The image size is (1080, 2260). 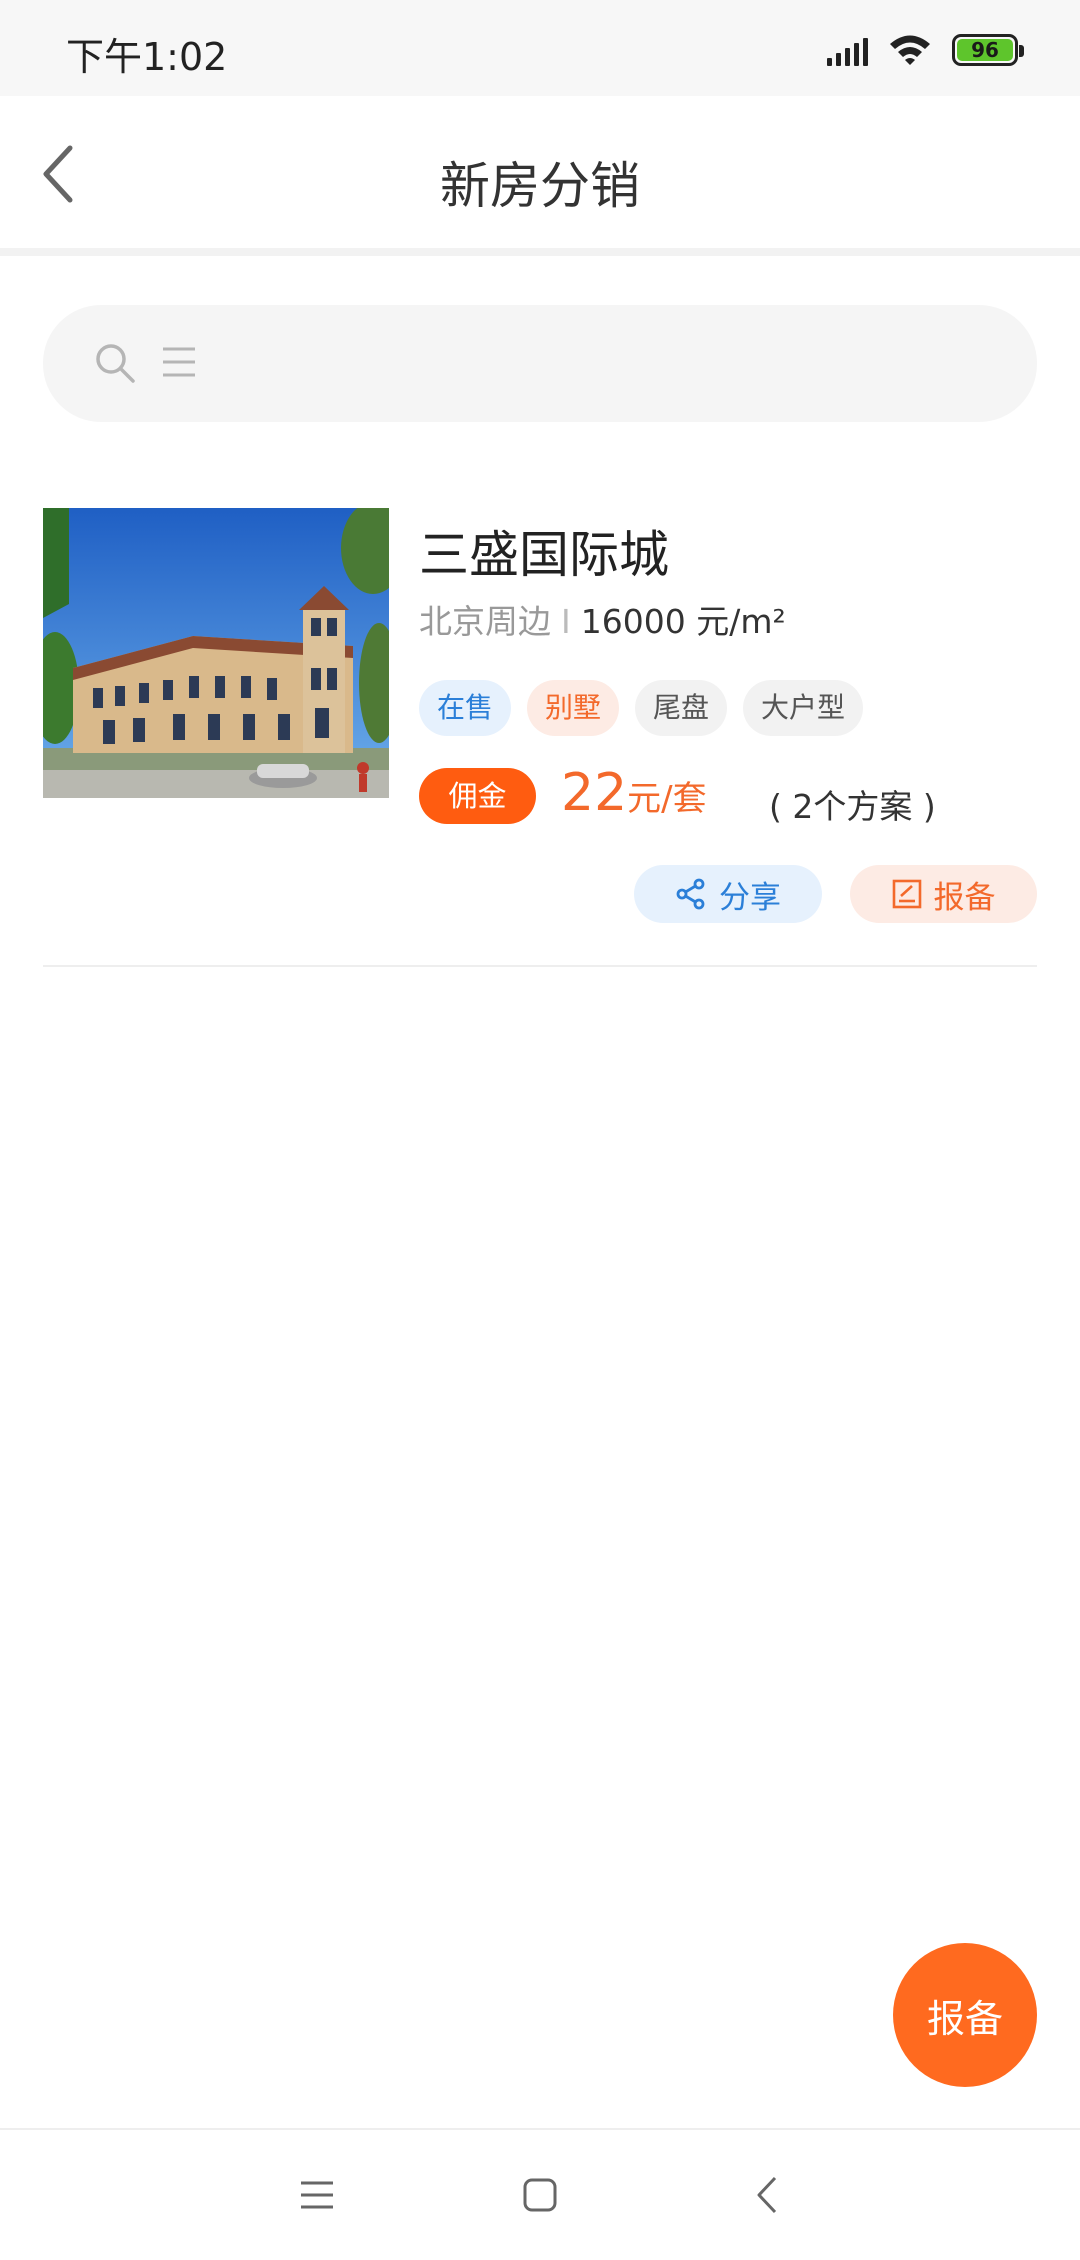 I want to click on property-image, so click(x=216, y=653).